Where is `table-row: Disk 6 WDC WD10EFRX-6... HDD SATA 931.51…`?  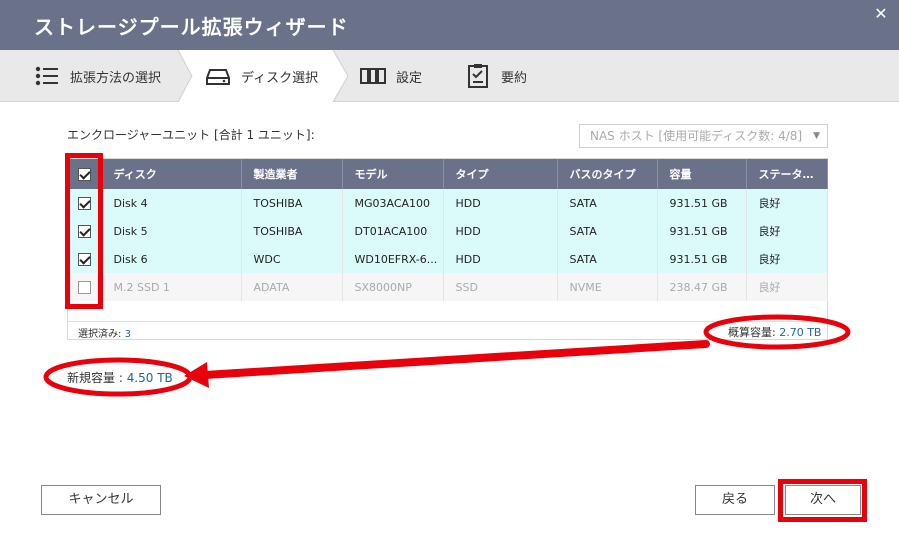 table-row: Disk 6 WDC WD10EFRX-6... HDD SATA 931.51… is located at coordinates (448, 259).